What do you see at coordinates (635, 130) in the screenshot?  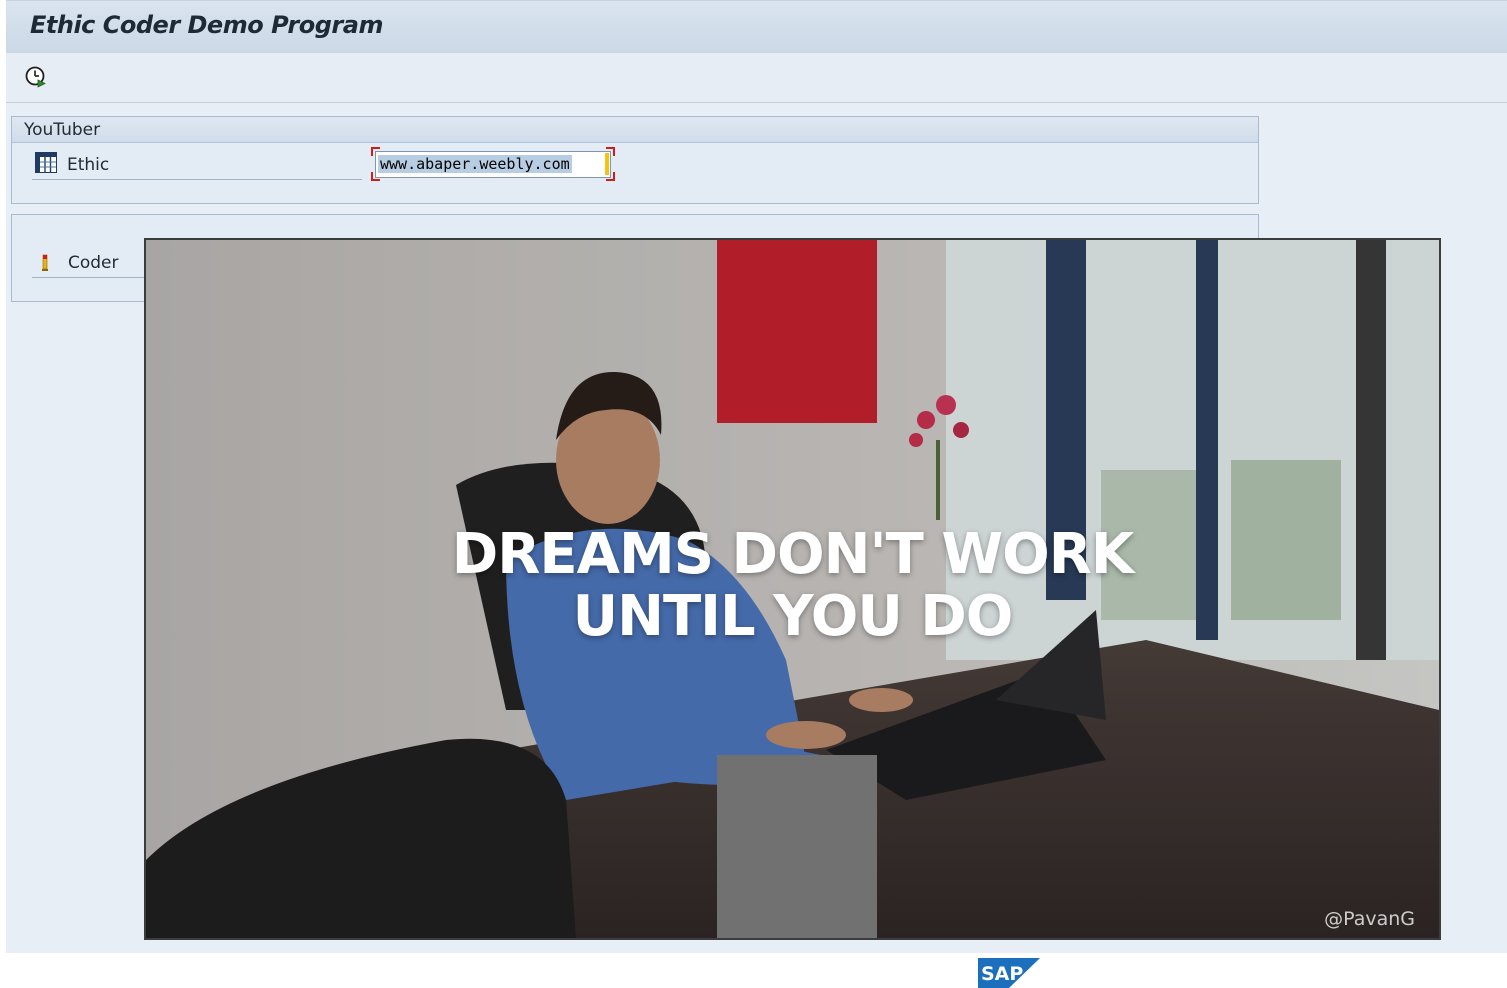 I see `frame-youtuber-header: YouTuber` at bounding box center [635, 130].